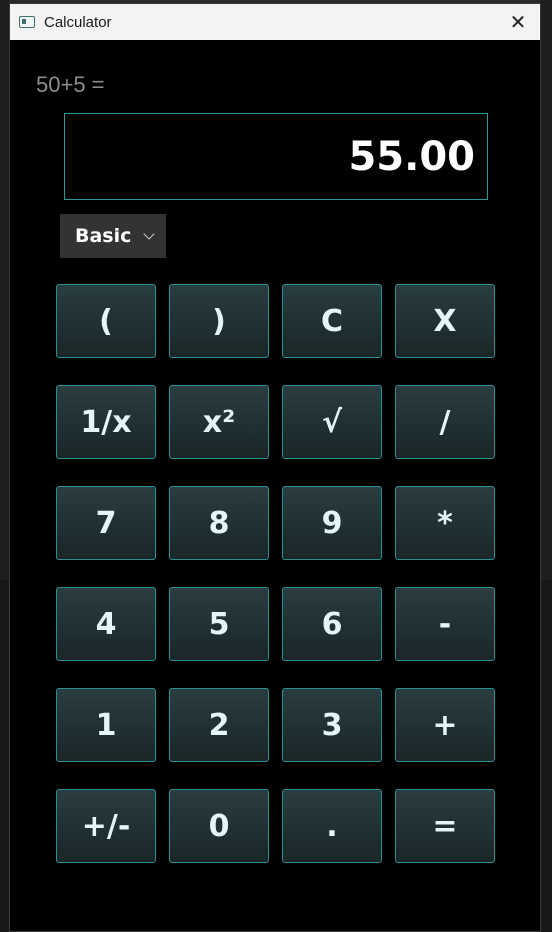 This screenshot has height=932, width=552. What do you see at coordinates (219, 826) in the screenshot?
I see `digit-0-button: 0` at bounding box center [219, 826].